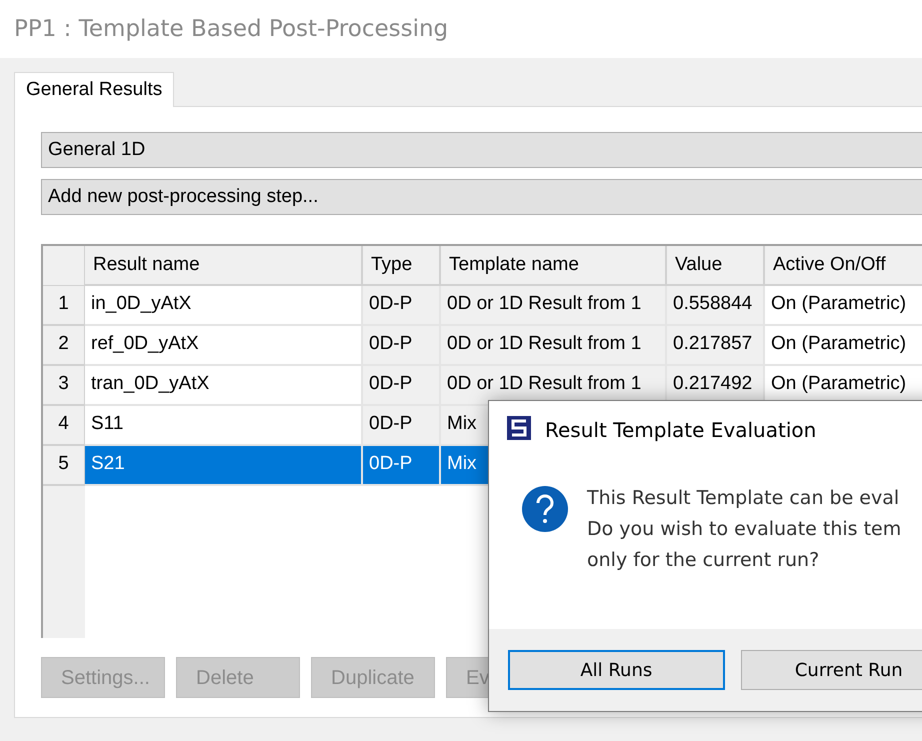  What do you see at coordinates (224, 426) in the screenshot?
I see `table-cell: S11` at bounding box center [224, 426].